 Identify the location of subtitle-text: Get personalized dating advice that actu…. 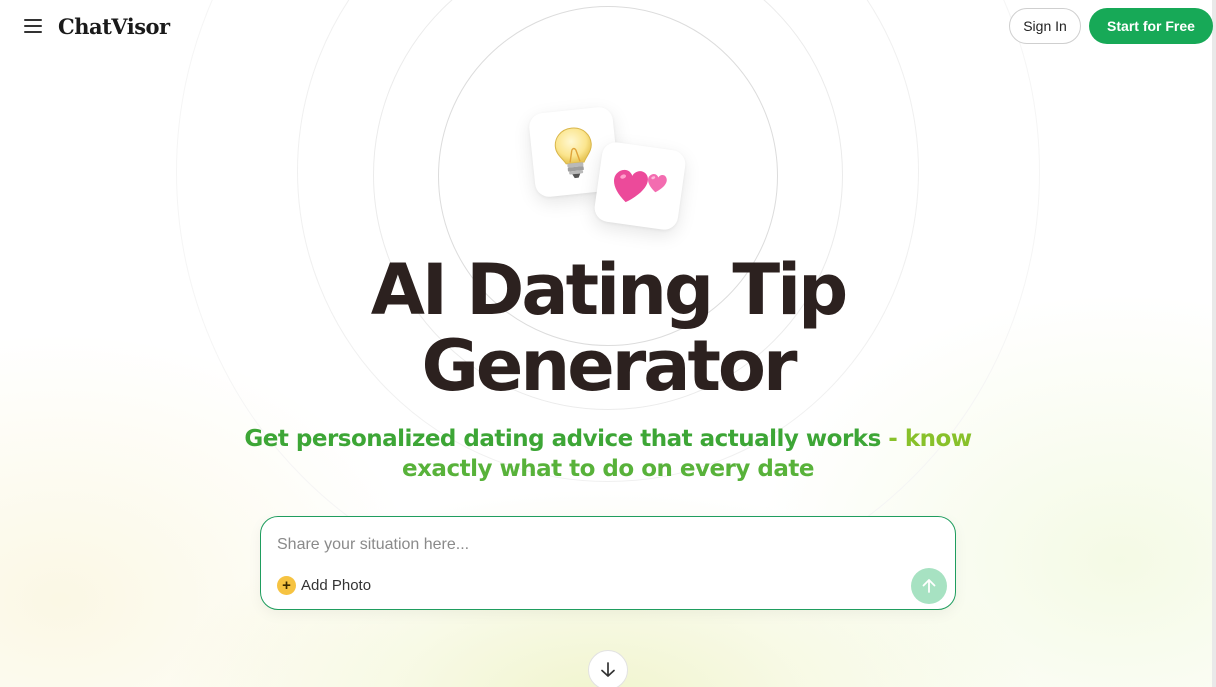
(562, 439).